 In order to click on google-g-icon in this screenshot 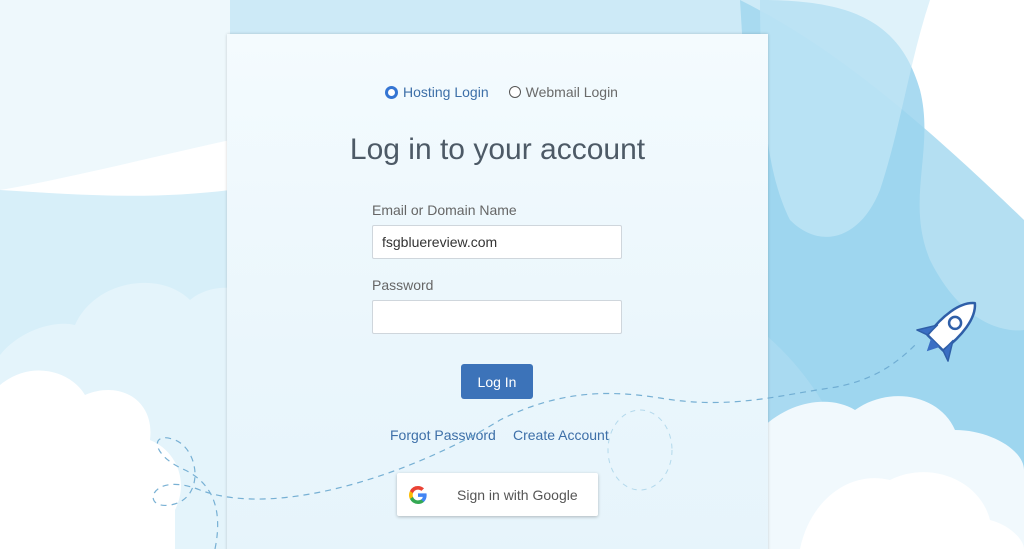, I will do `click(418, 494)`.